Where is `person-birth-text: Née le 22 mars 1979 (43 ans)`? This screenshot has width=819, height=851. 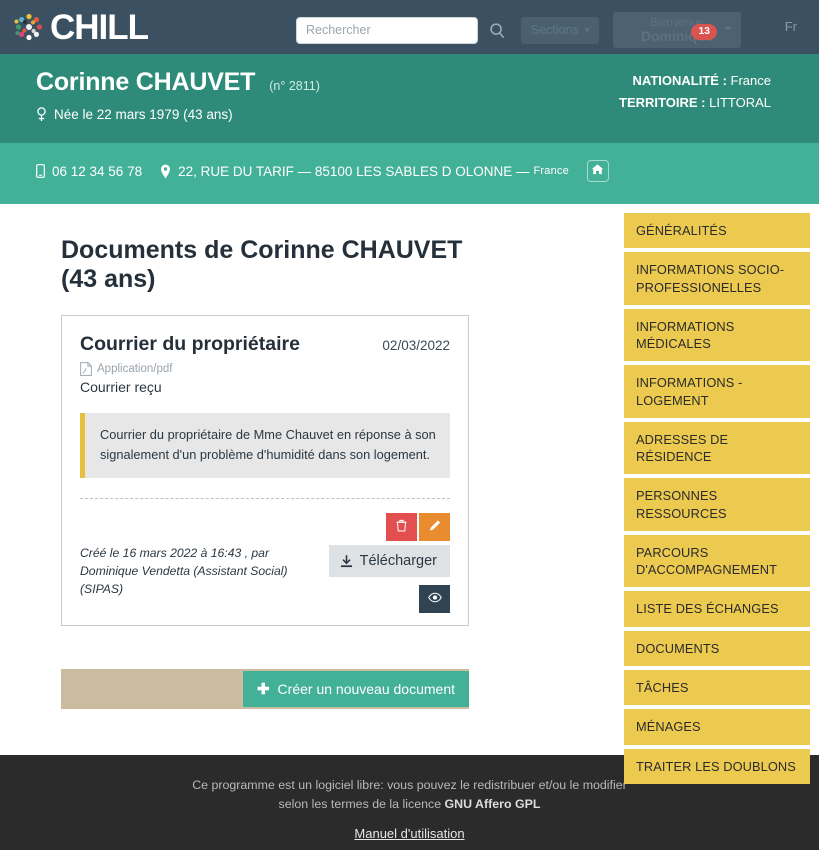 person-birth-text: Née le 22 mars 1979 (43 ans) is located at coordinates (143, 114).